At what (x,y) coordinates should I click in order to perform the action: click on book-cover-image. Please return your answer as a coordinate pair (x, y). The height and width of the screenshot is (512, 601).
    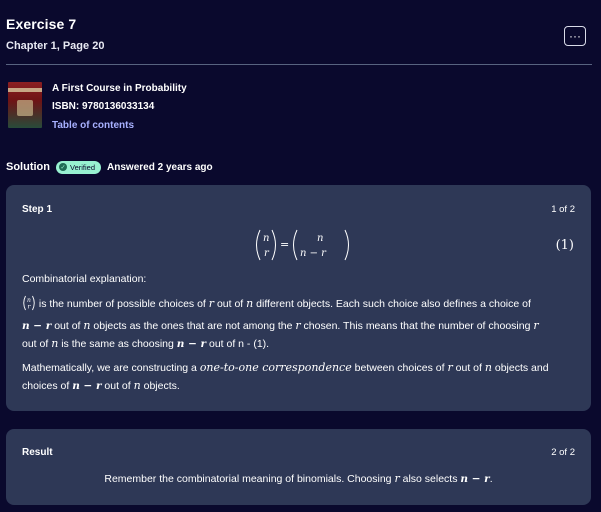
    Looking at the image, I should click on (25, 105).